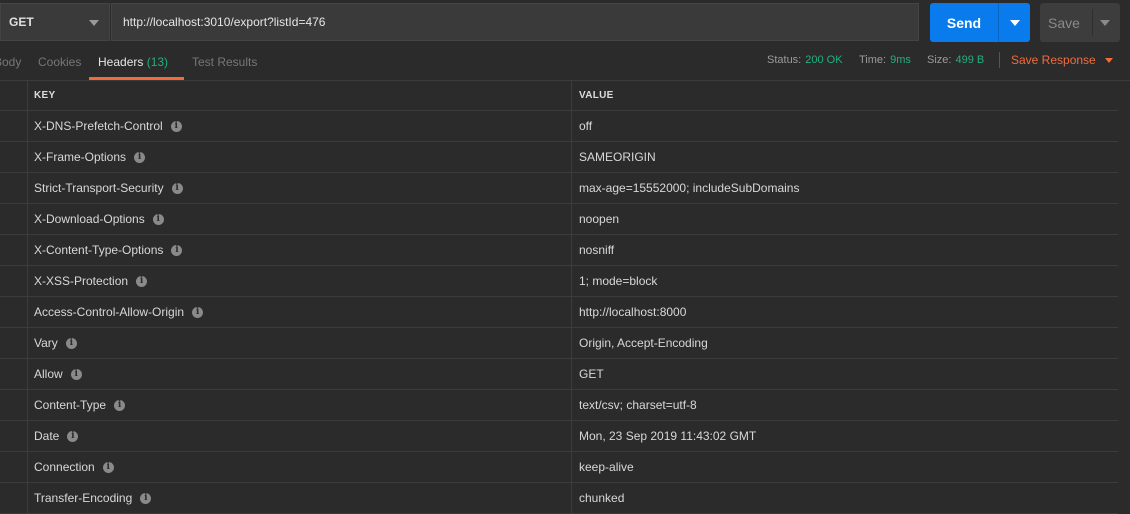 The image size is (1130, 514). I want to click on header-value: max-age=15552000; includeSubDomains, so click(689, 188).